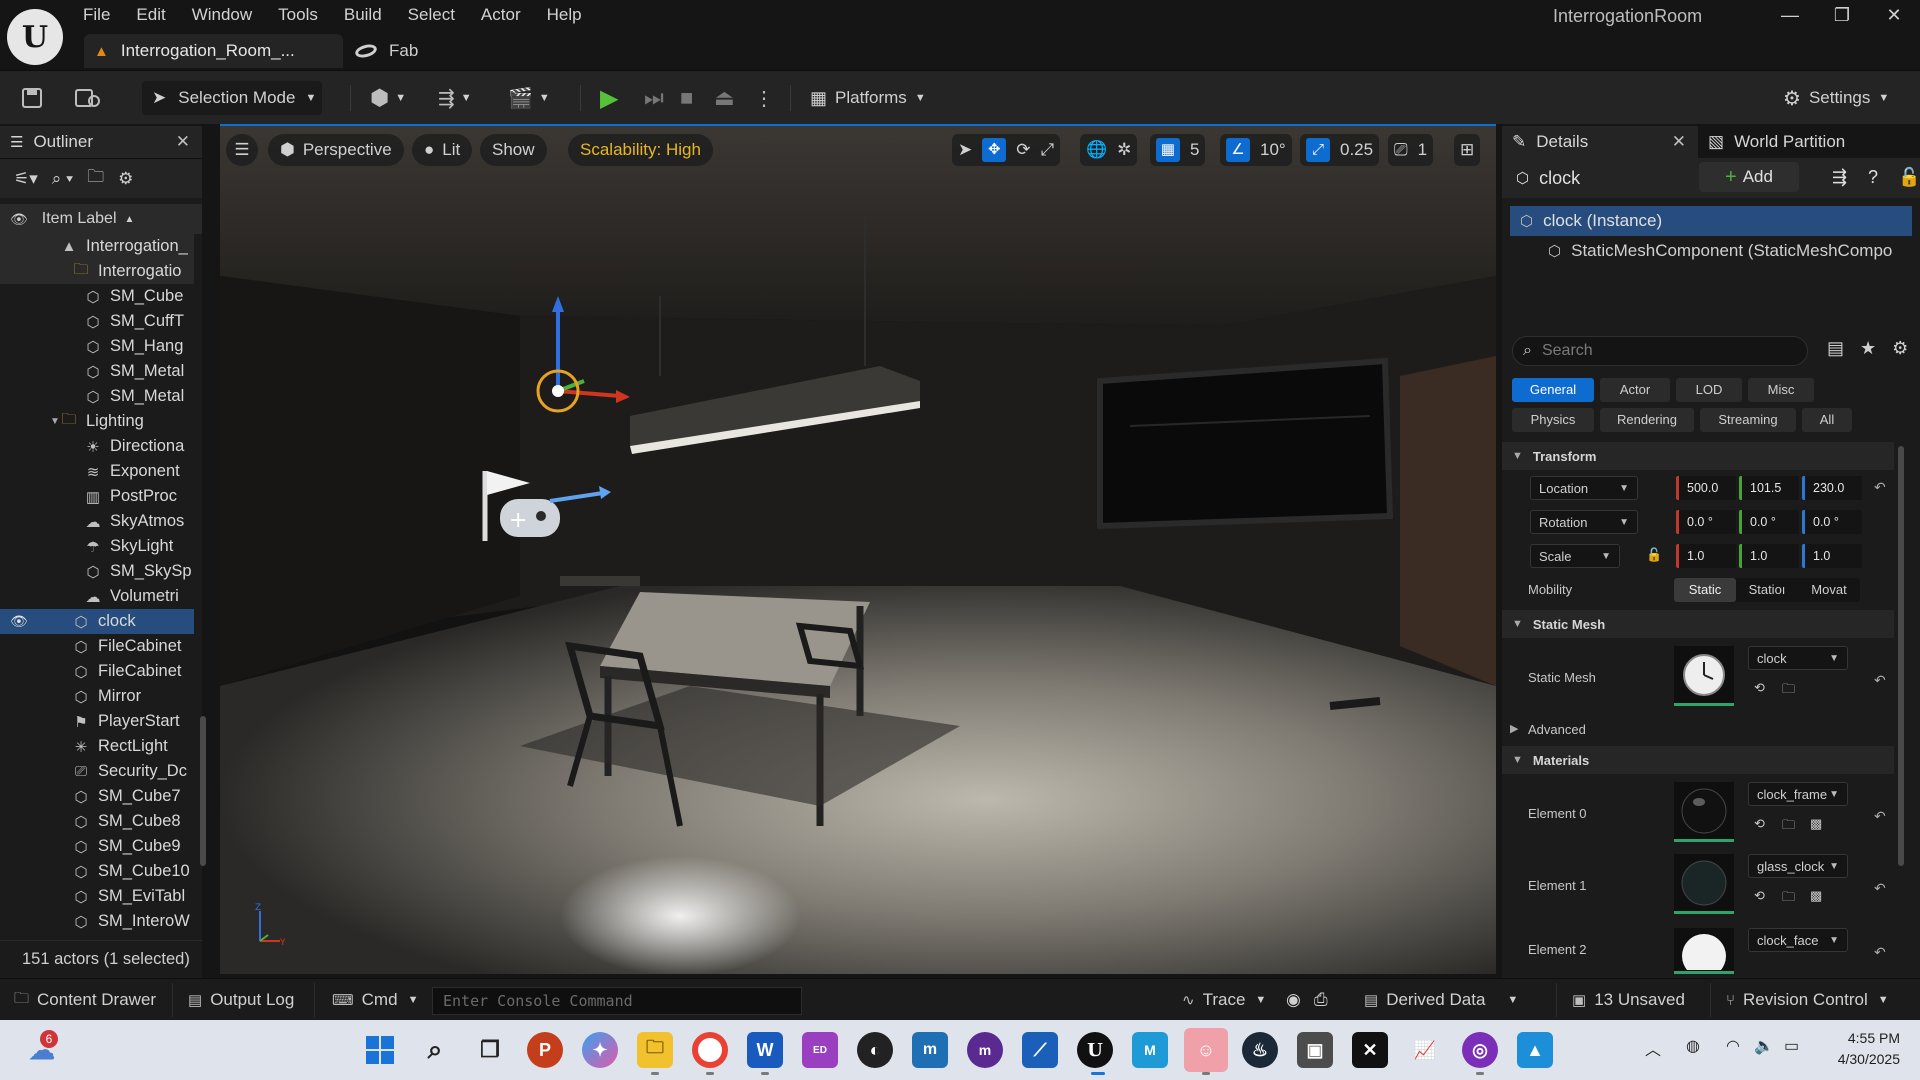 The height and width of the screenshot is (1080, 1920). Describe the element at coordinates (875, 1050) in the screenshot. I see `obs-icon: ◐` at that location.